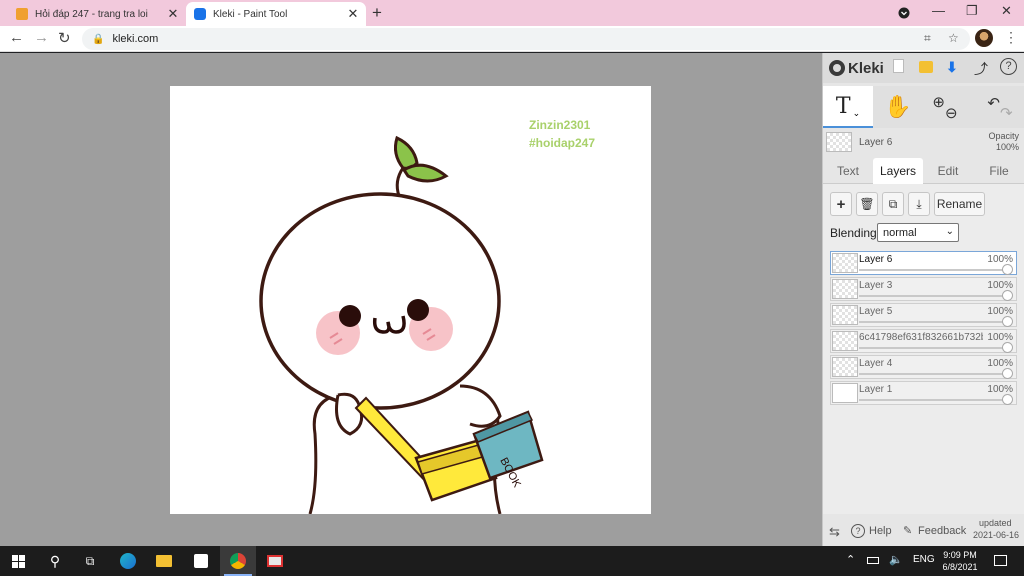 This screenshot has height=576, width=1024. Describe the element at coordinates (97, 14) in the screenshot. I see `tab-hoidap: Hỏi đáp 247 - trang tra loi ✕` at that location.